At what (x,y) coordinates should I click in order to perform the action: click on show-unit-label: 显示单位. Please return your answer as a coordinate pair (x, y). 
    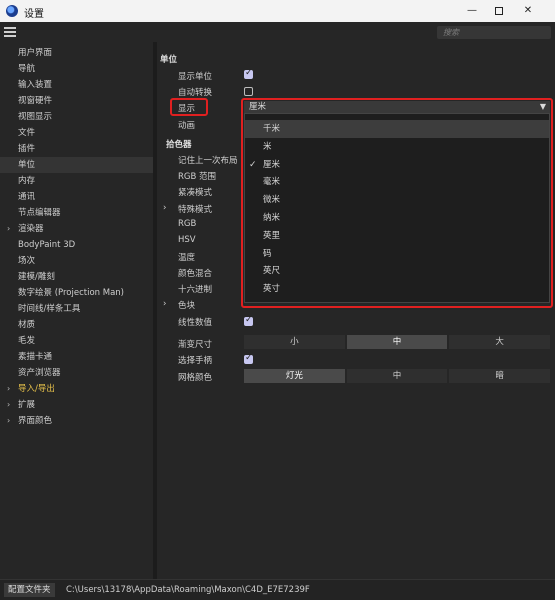
    Looking at the image, I should click on (195, 77).